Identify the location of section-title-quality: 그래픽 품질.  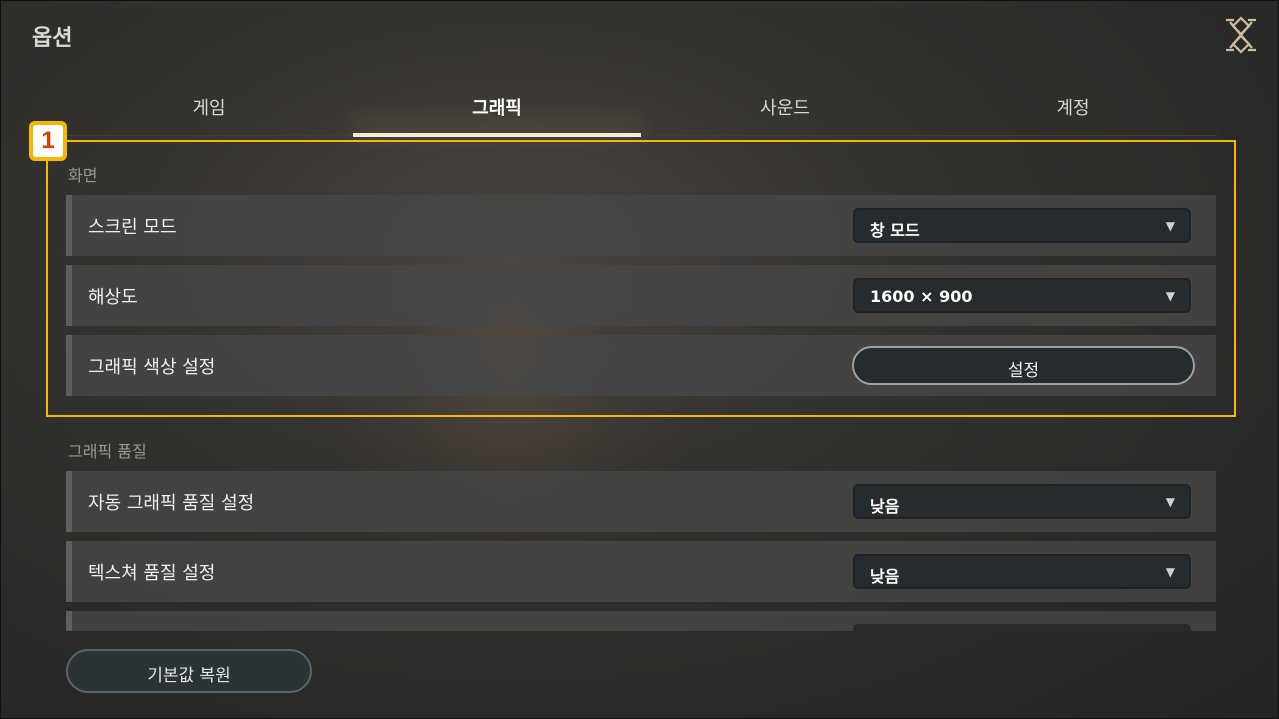
(107, 451).